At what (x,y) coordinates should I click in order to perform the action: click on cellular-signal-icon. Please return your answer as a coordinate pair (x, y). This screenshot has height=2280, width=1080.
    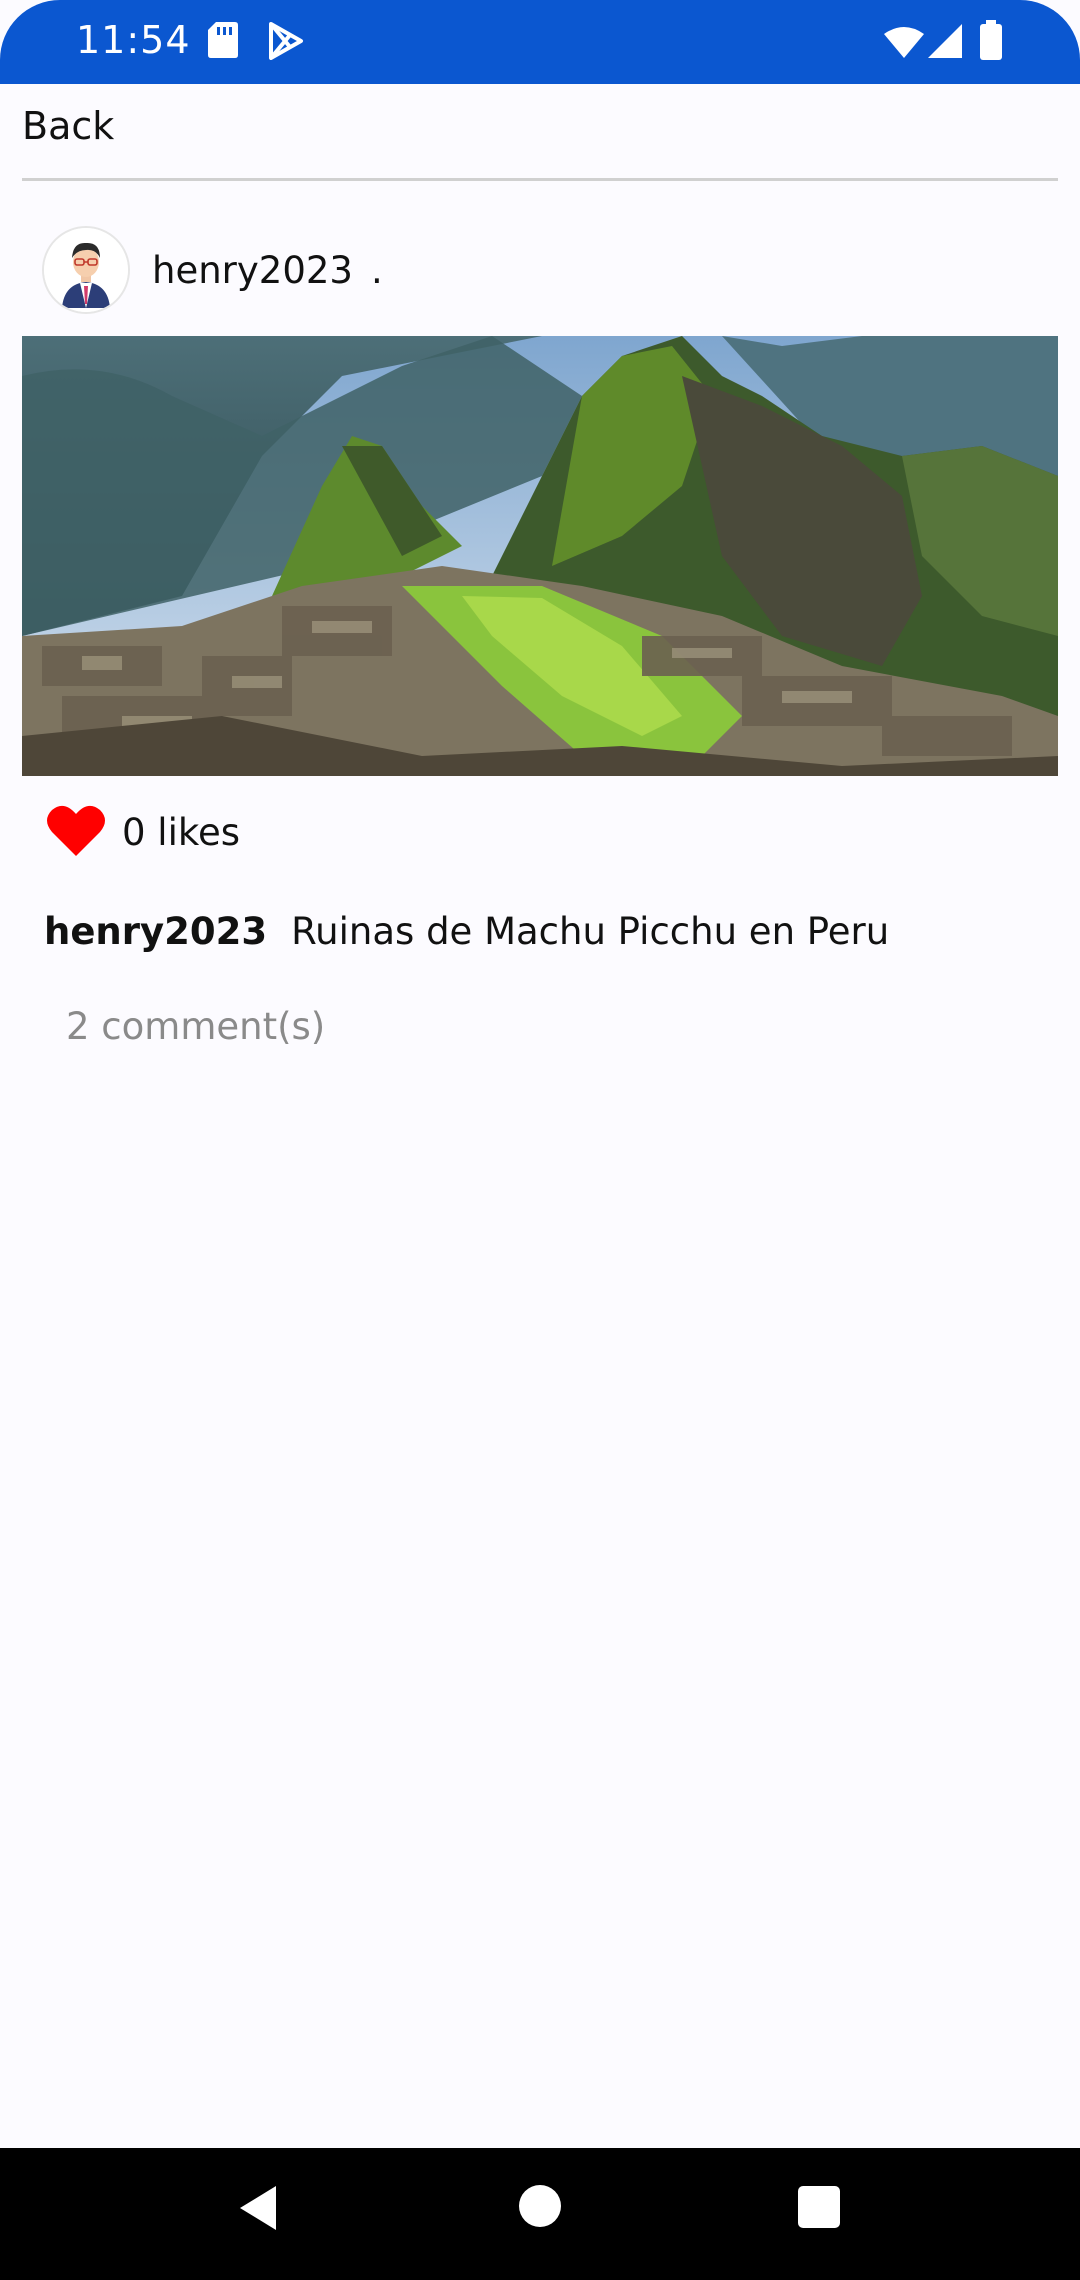
    Looking at the image, I should click on (945, 43).